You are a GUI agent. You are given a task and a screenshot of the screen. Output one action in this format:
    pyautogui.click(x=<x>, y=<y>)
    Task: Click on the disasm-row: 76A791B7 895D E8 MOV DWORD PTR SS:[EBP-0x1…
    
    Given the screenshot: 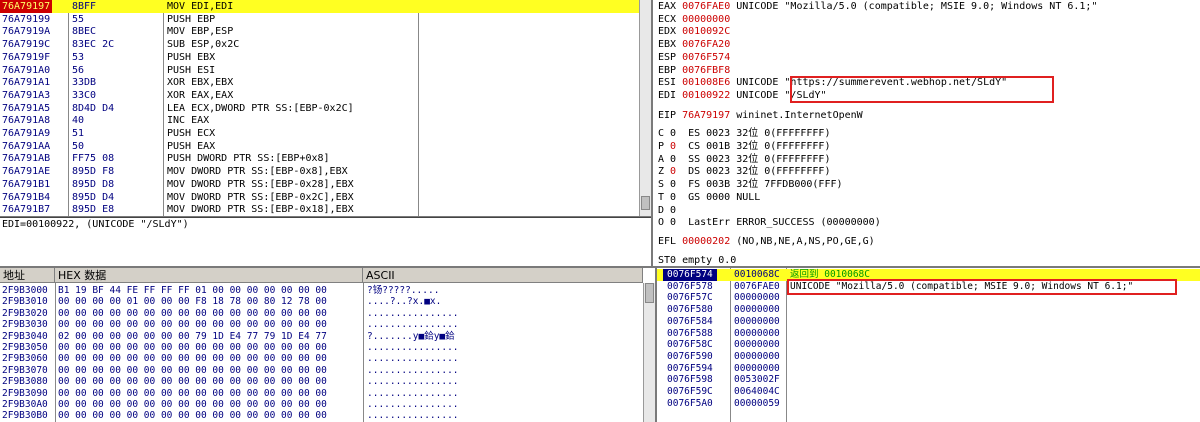 What is the action you would take?
    pyautogui.click(x=325, y=209)
    